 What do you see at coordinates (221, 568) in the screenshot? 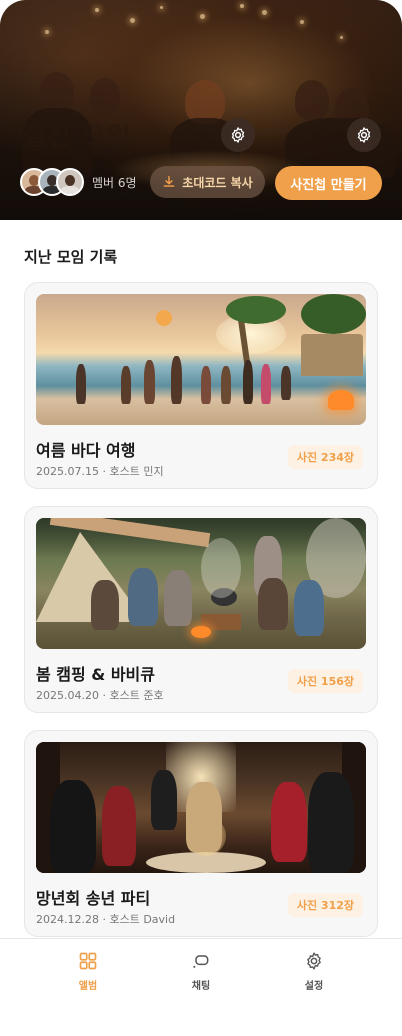
I see `smoke` at bounding box center [221, 568].